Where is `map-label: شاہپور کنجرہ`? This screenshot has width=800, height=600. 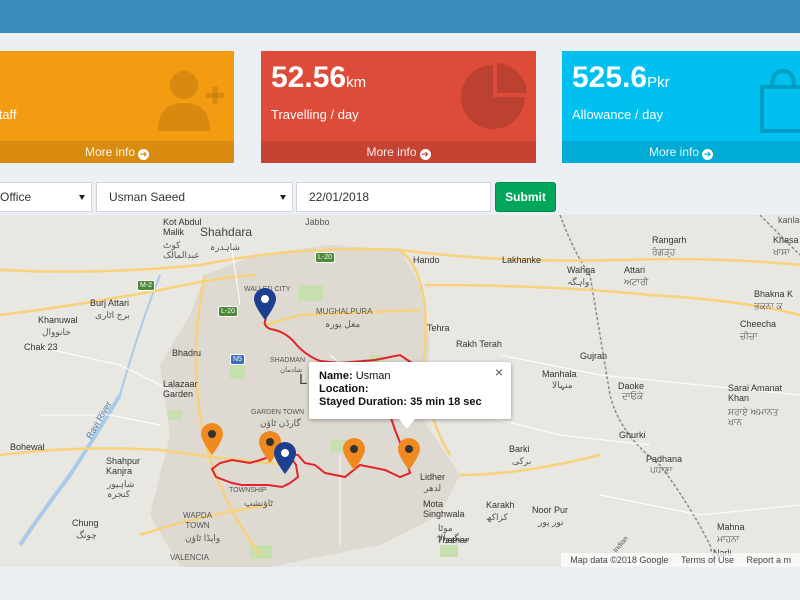
map-label: شاہپور کنجرہ is located at coordinates (121, 489).